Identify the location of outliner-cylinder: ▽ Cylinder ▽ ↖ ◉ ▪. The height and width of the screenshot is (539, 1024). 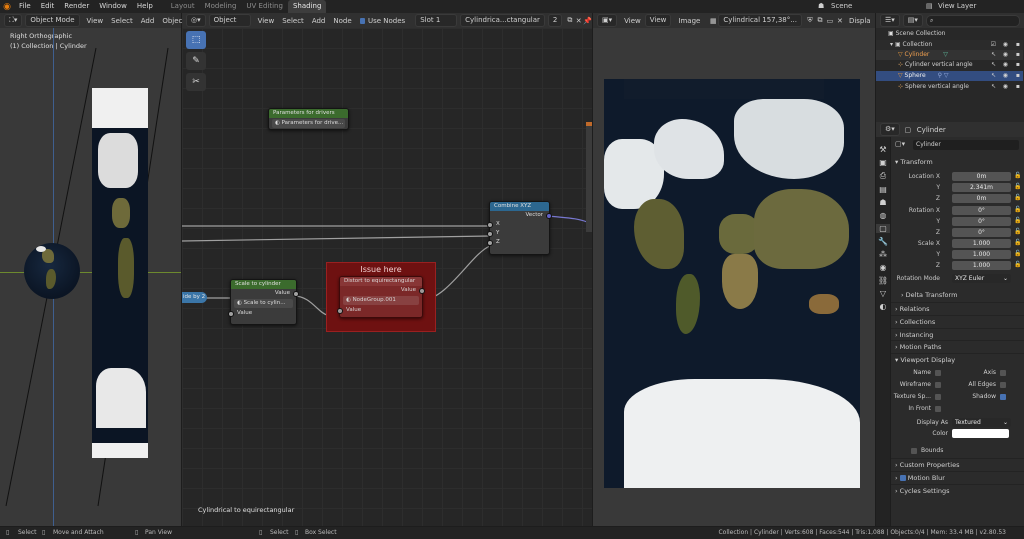
(949, 55).